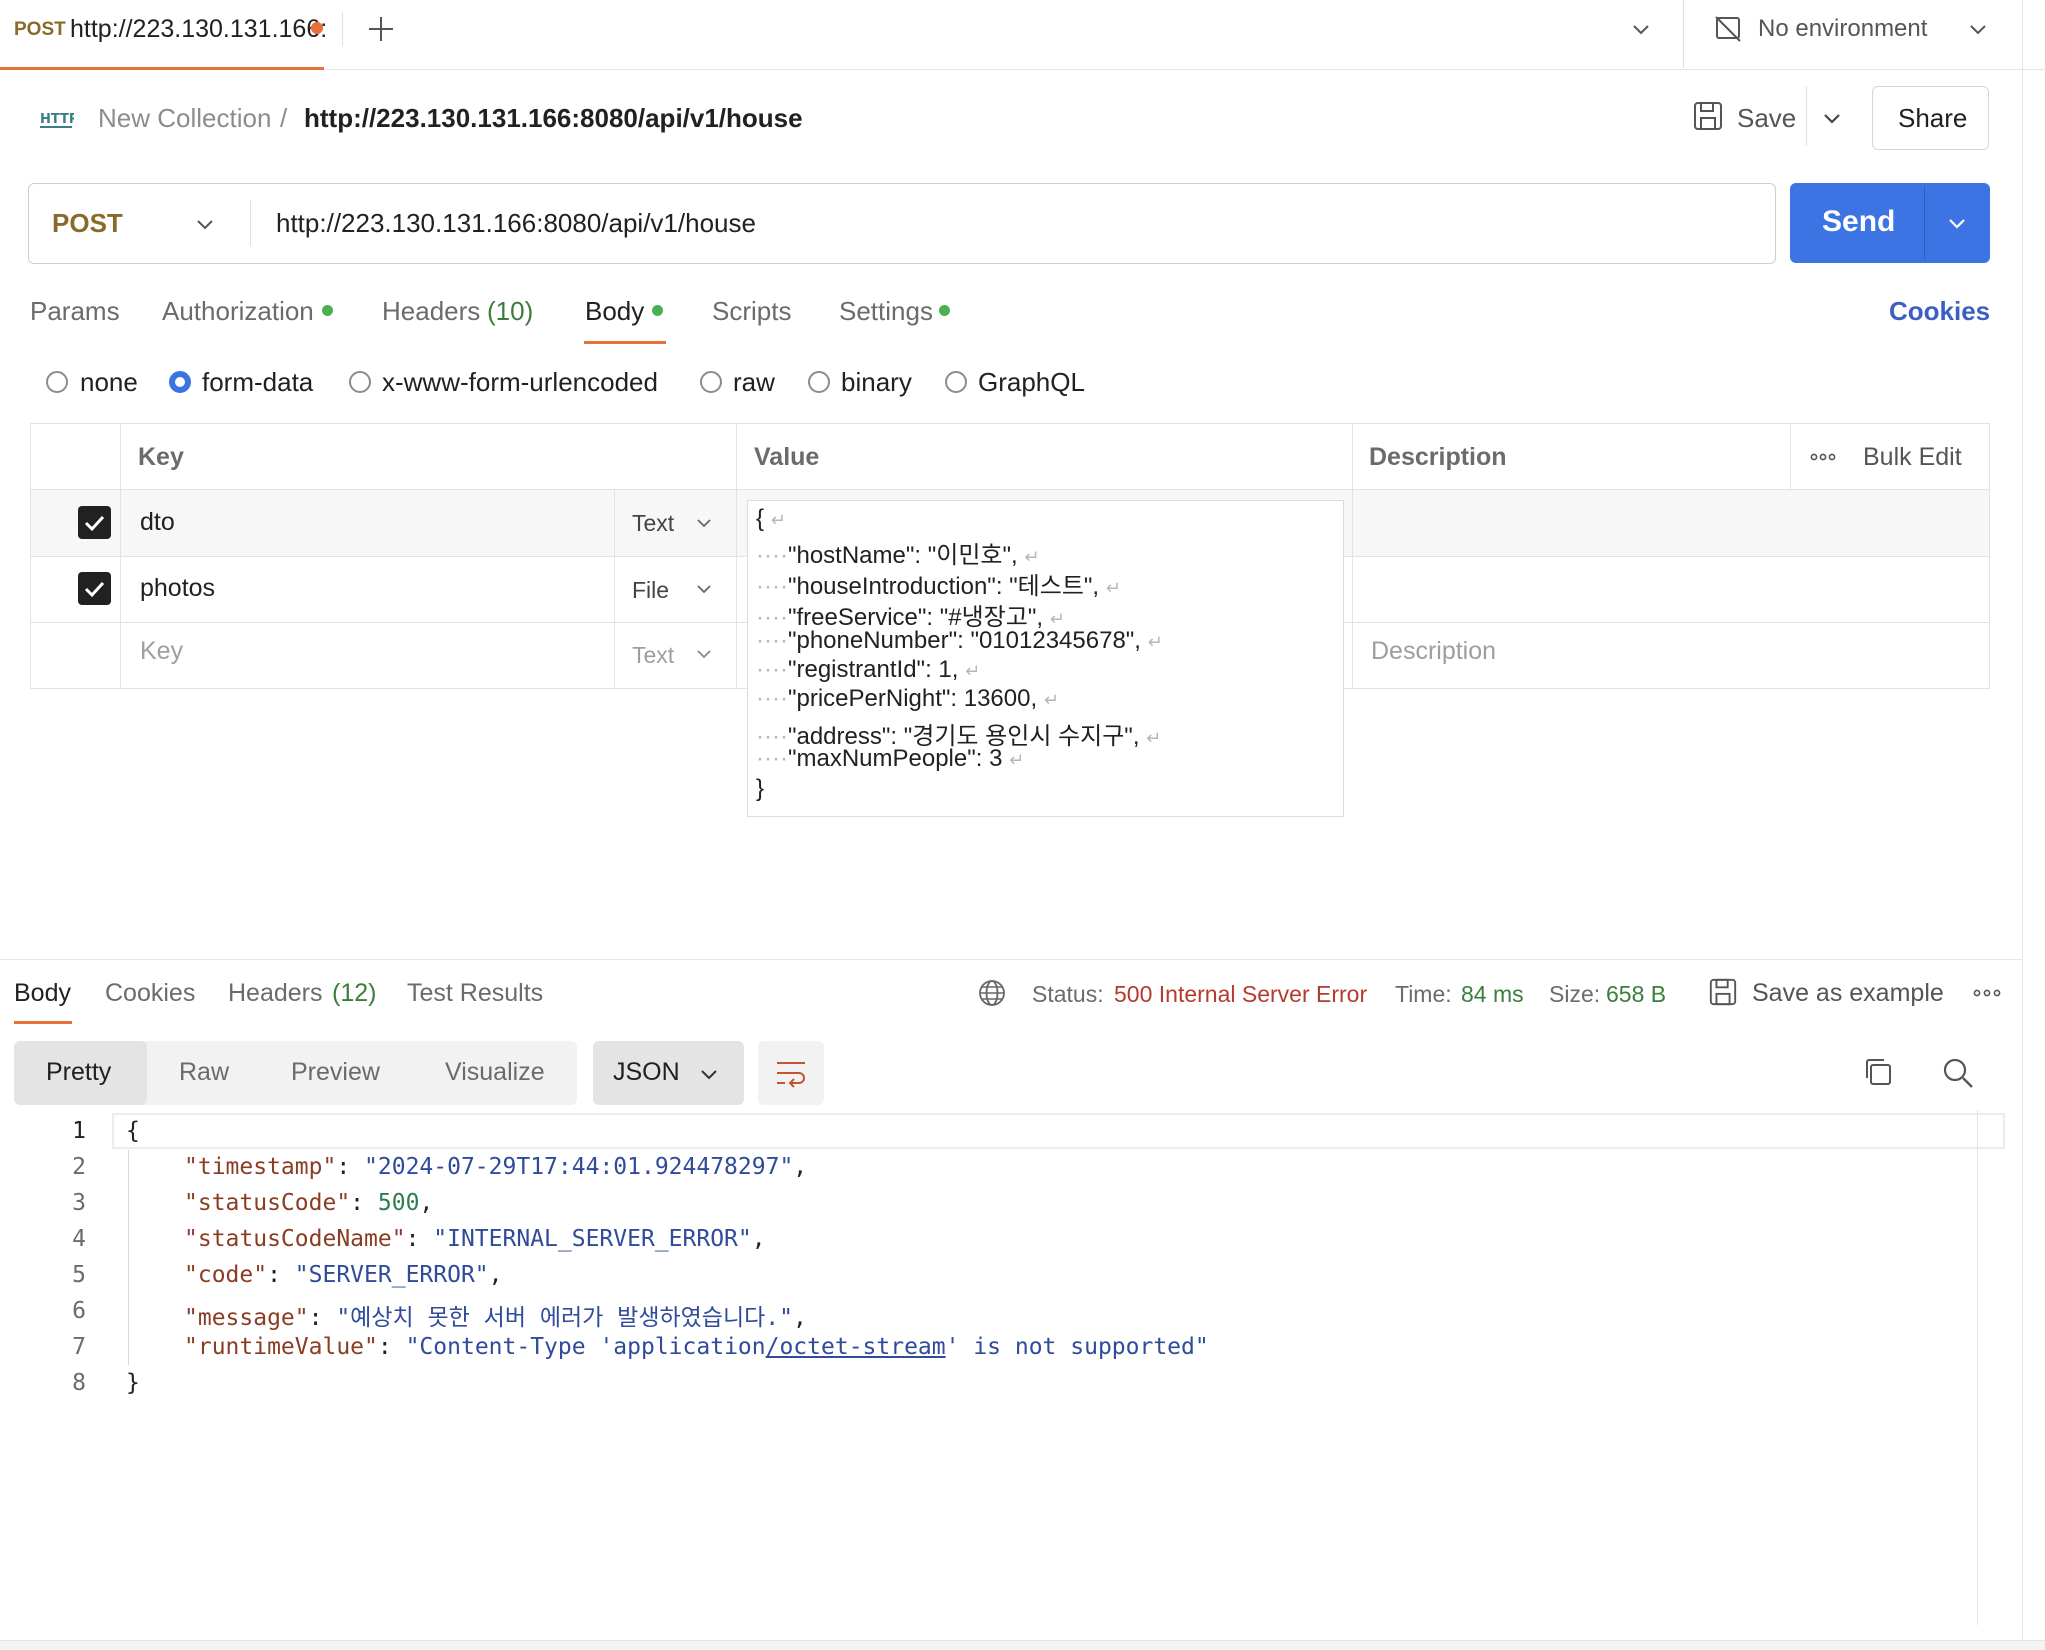 This screenshot has width=2045, height=1650. I want to click on tab-params: Params, so click(75, 311).